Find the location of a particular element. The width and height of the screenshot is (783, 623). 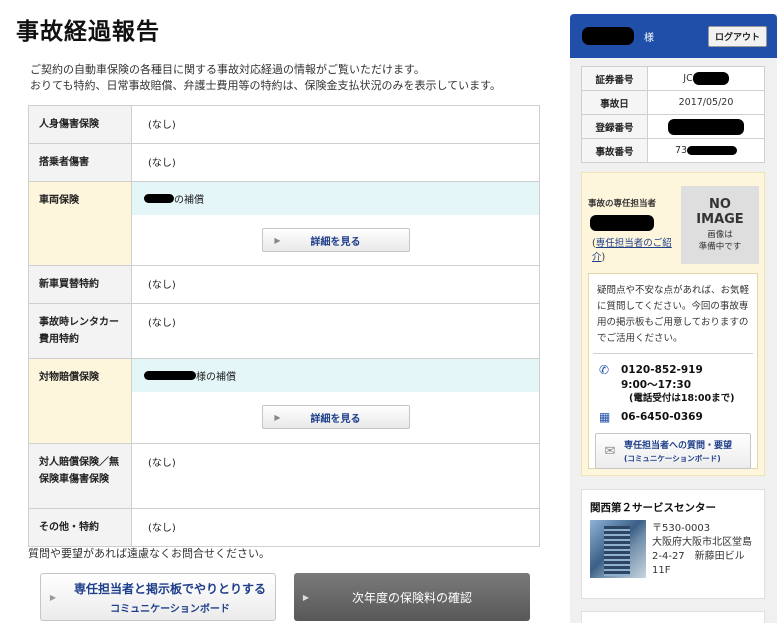

coverage-value: 様の補償 ▶ 詳細を見る is located at coordinates (335, 401).